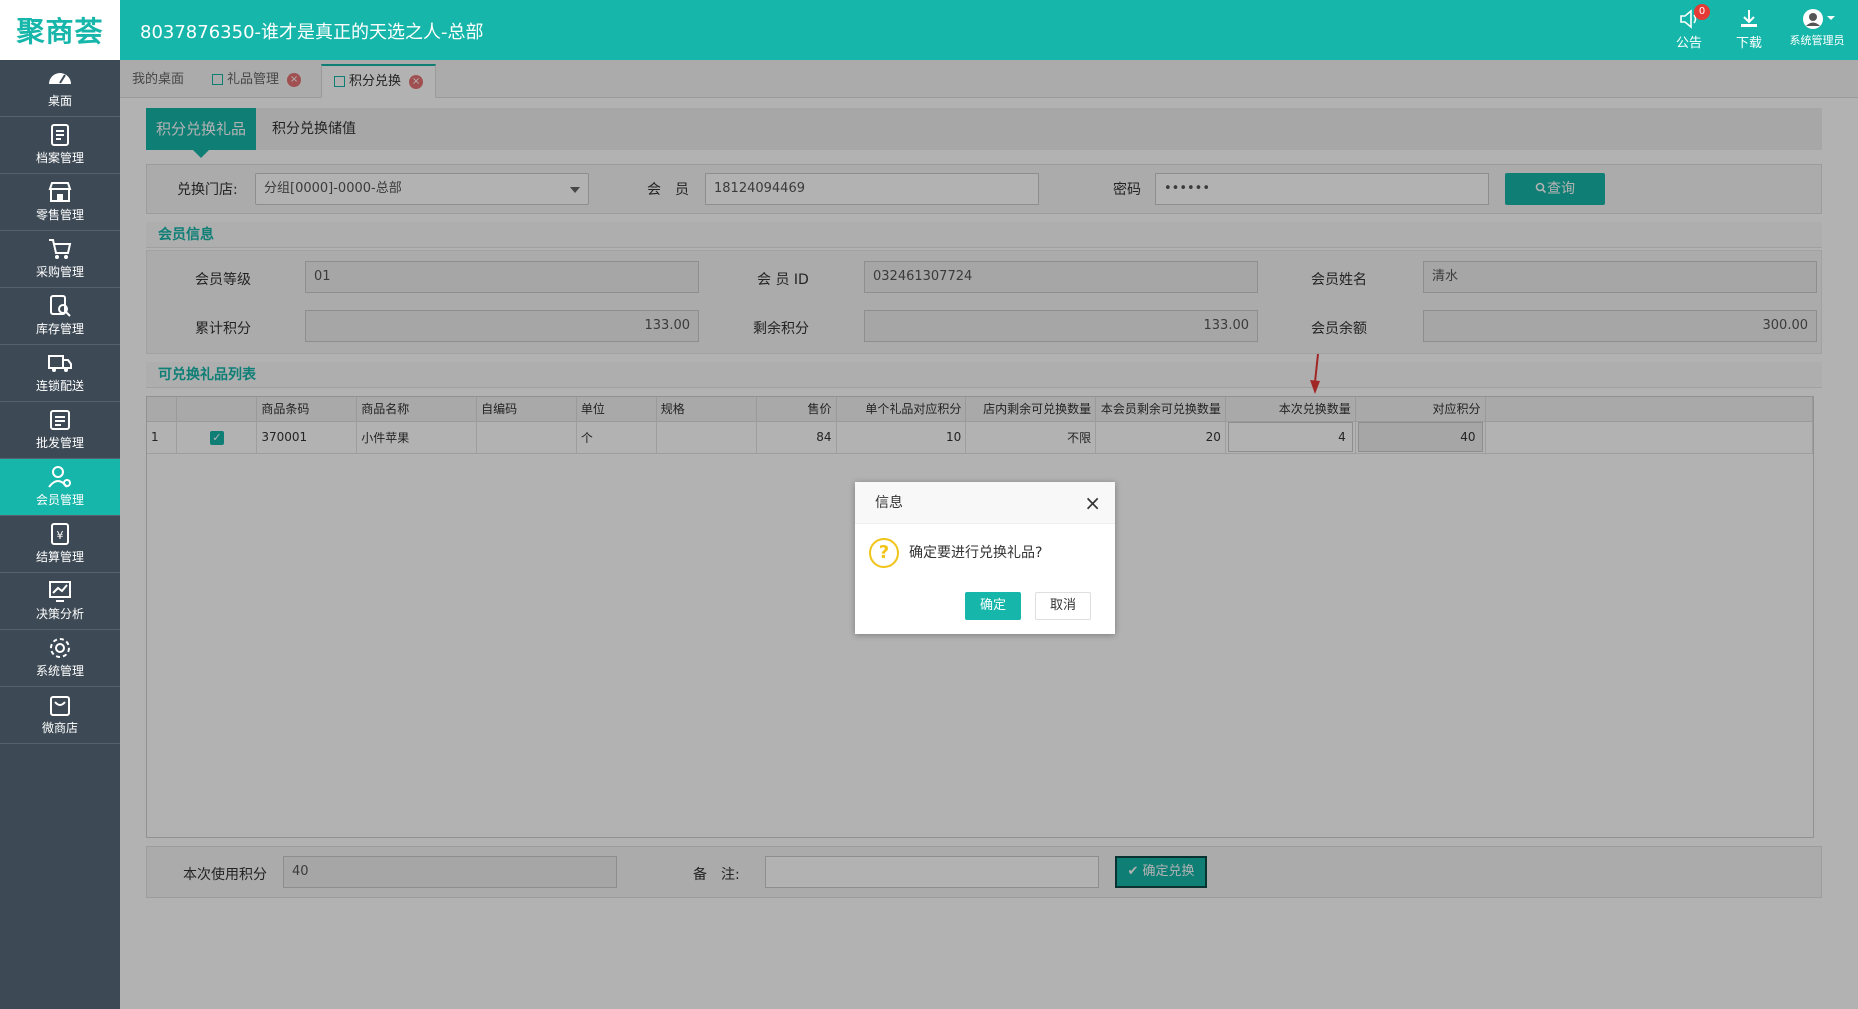 The image size is (1858, 1009). What do you see at coordinates (59, 500) in the screenshot?
I see `sidebar-item-label: 会员管理` at bounding box center [59, 500].